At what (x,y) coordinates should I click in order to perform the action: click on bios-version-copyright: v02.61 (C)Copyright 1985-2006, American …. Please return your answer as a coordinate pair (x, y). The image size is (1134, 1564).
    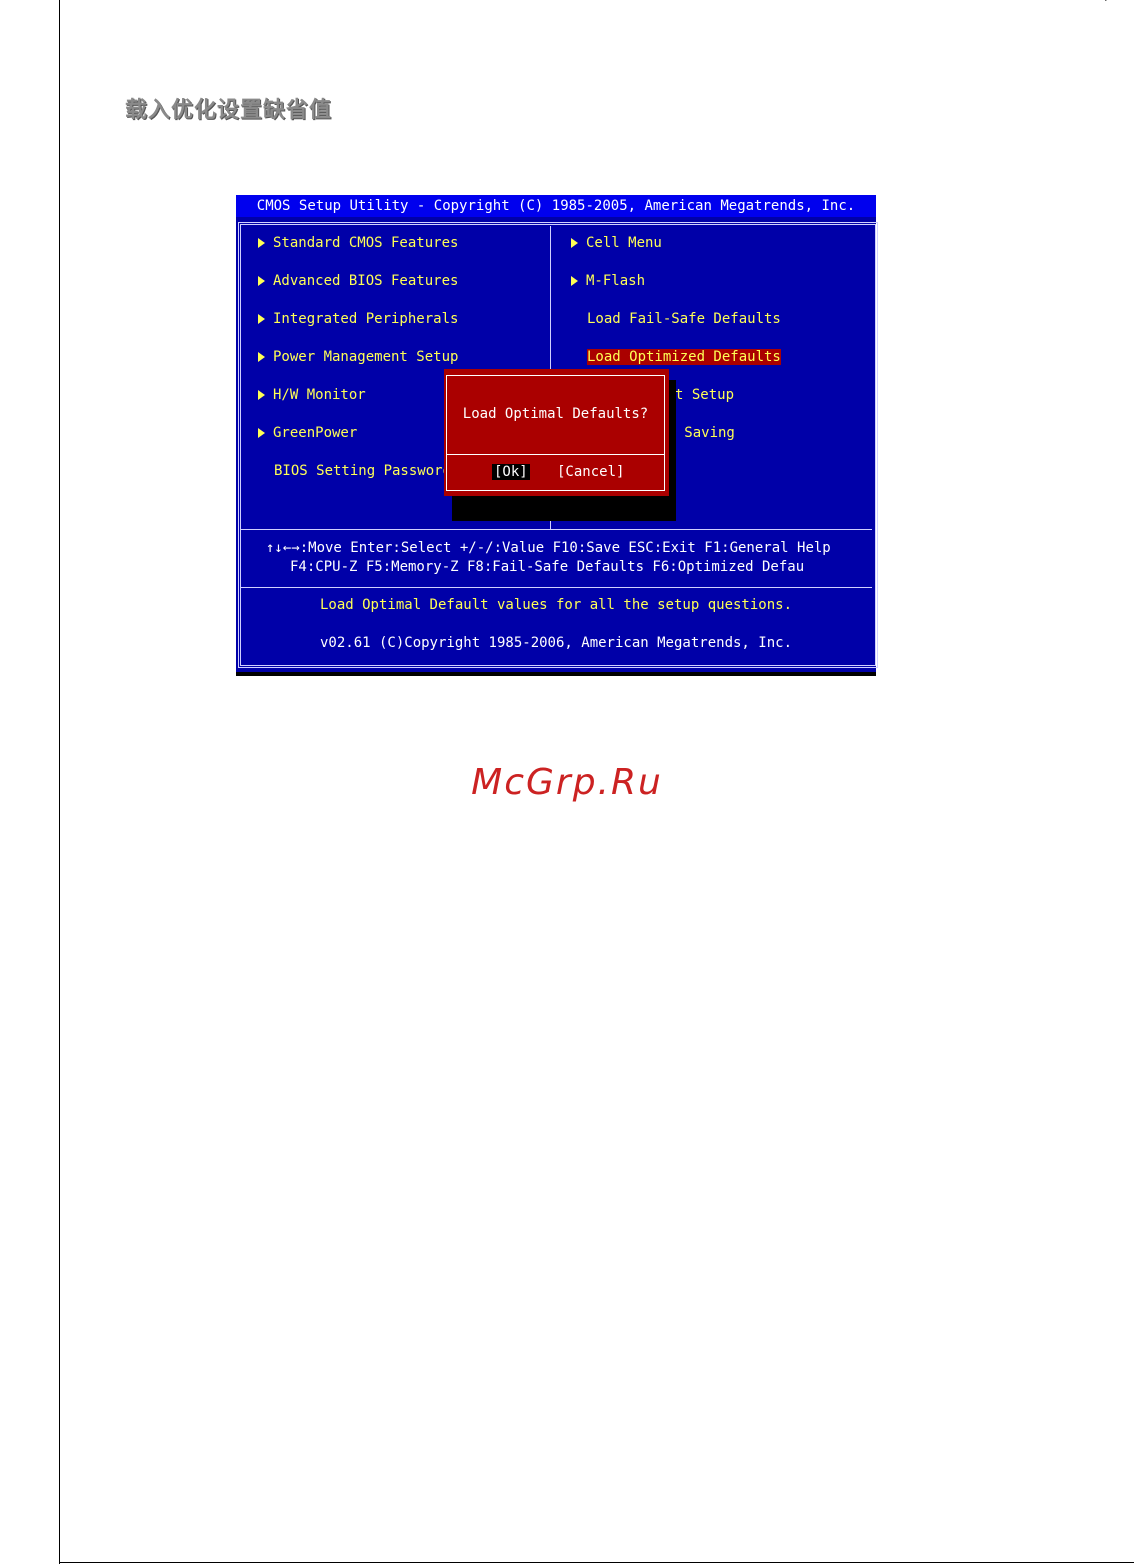
    Looking at the image, I should click on (555, 643).